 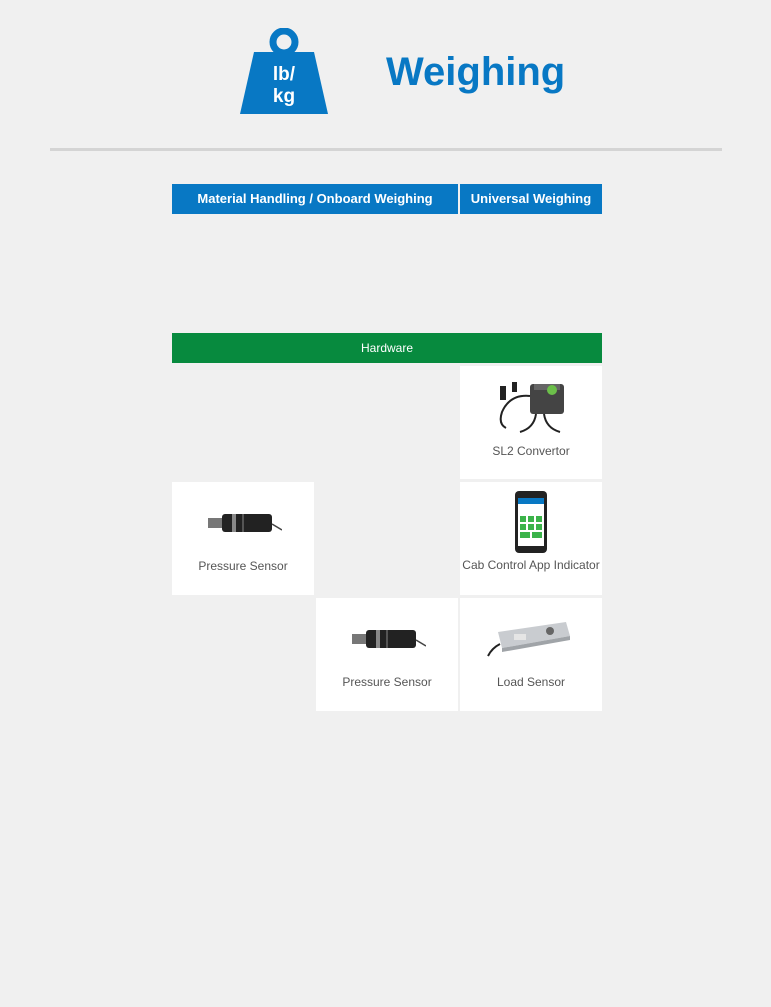 I want to click on tab-universal-weighing: Universal Weighing, so click(x=531, y=199).